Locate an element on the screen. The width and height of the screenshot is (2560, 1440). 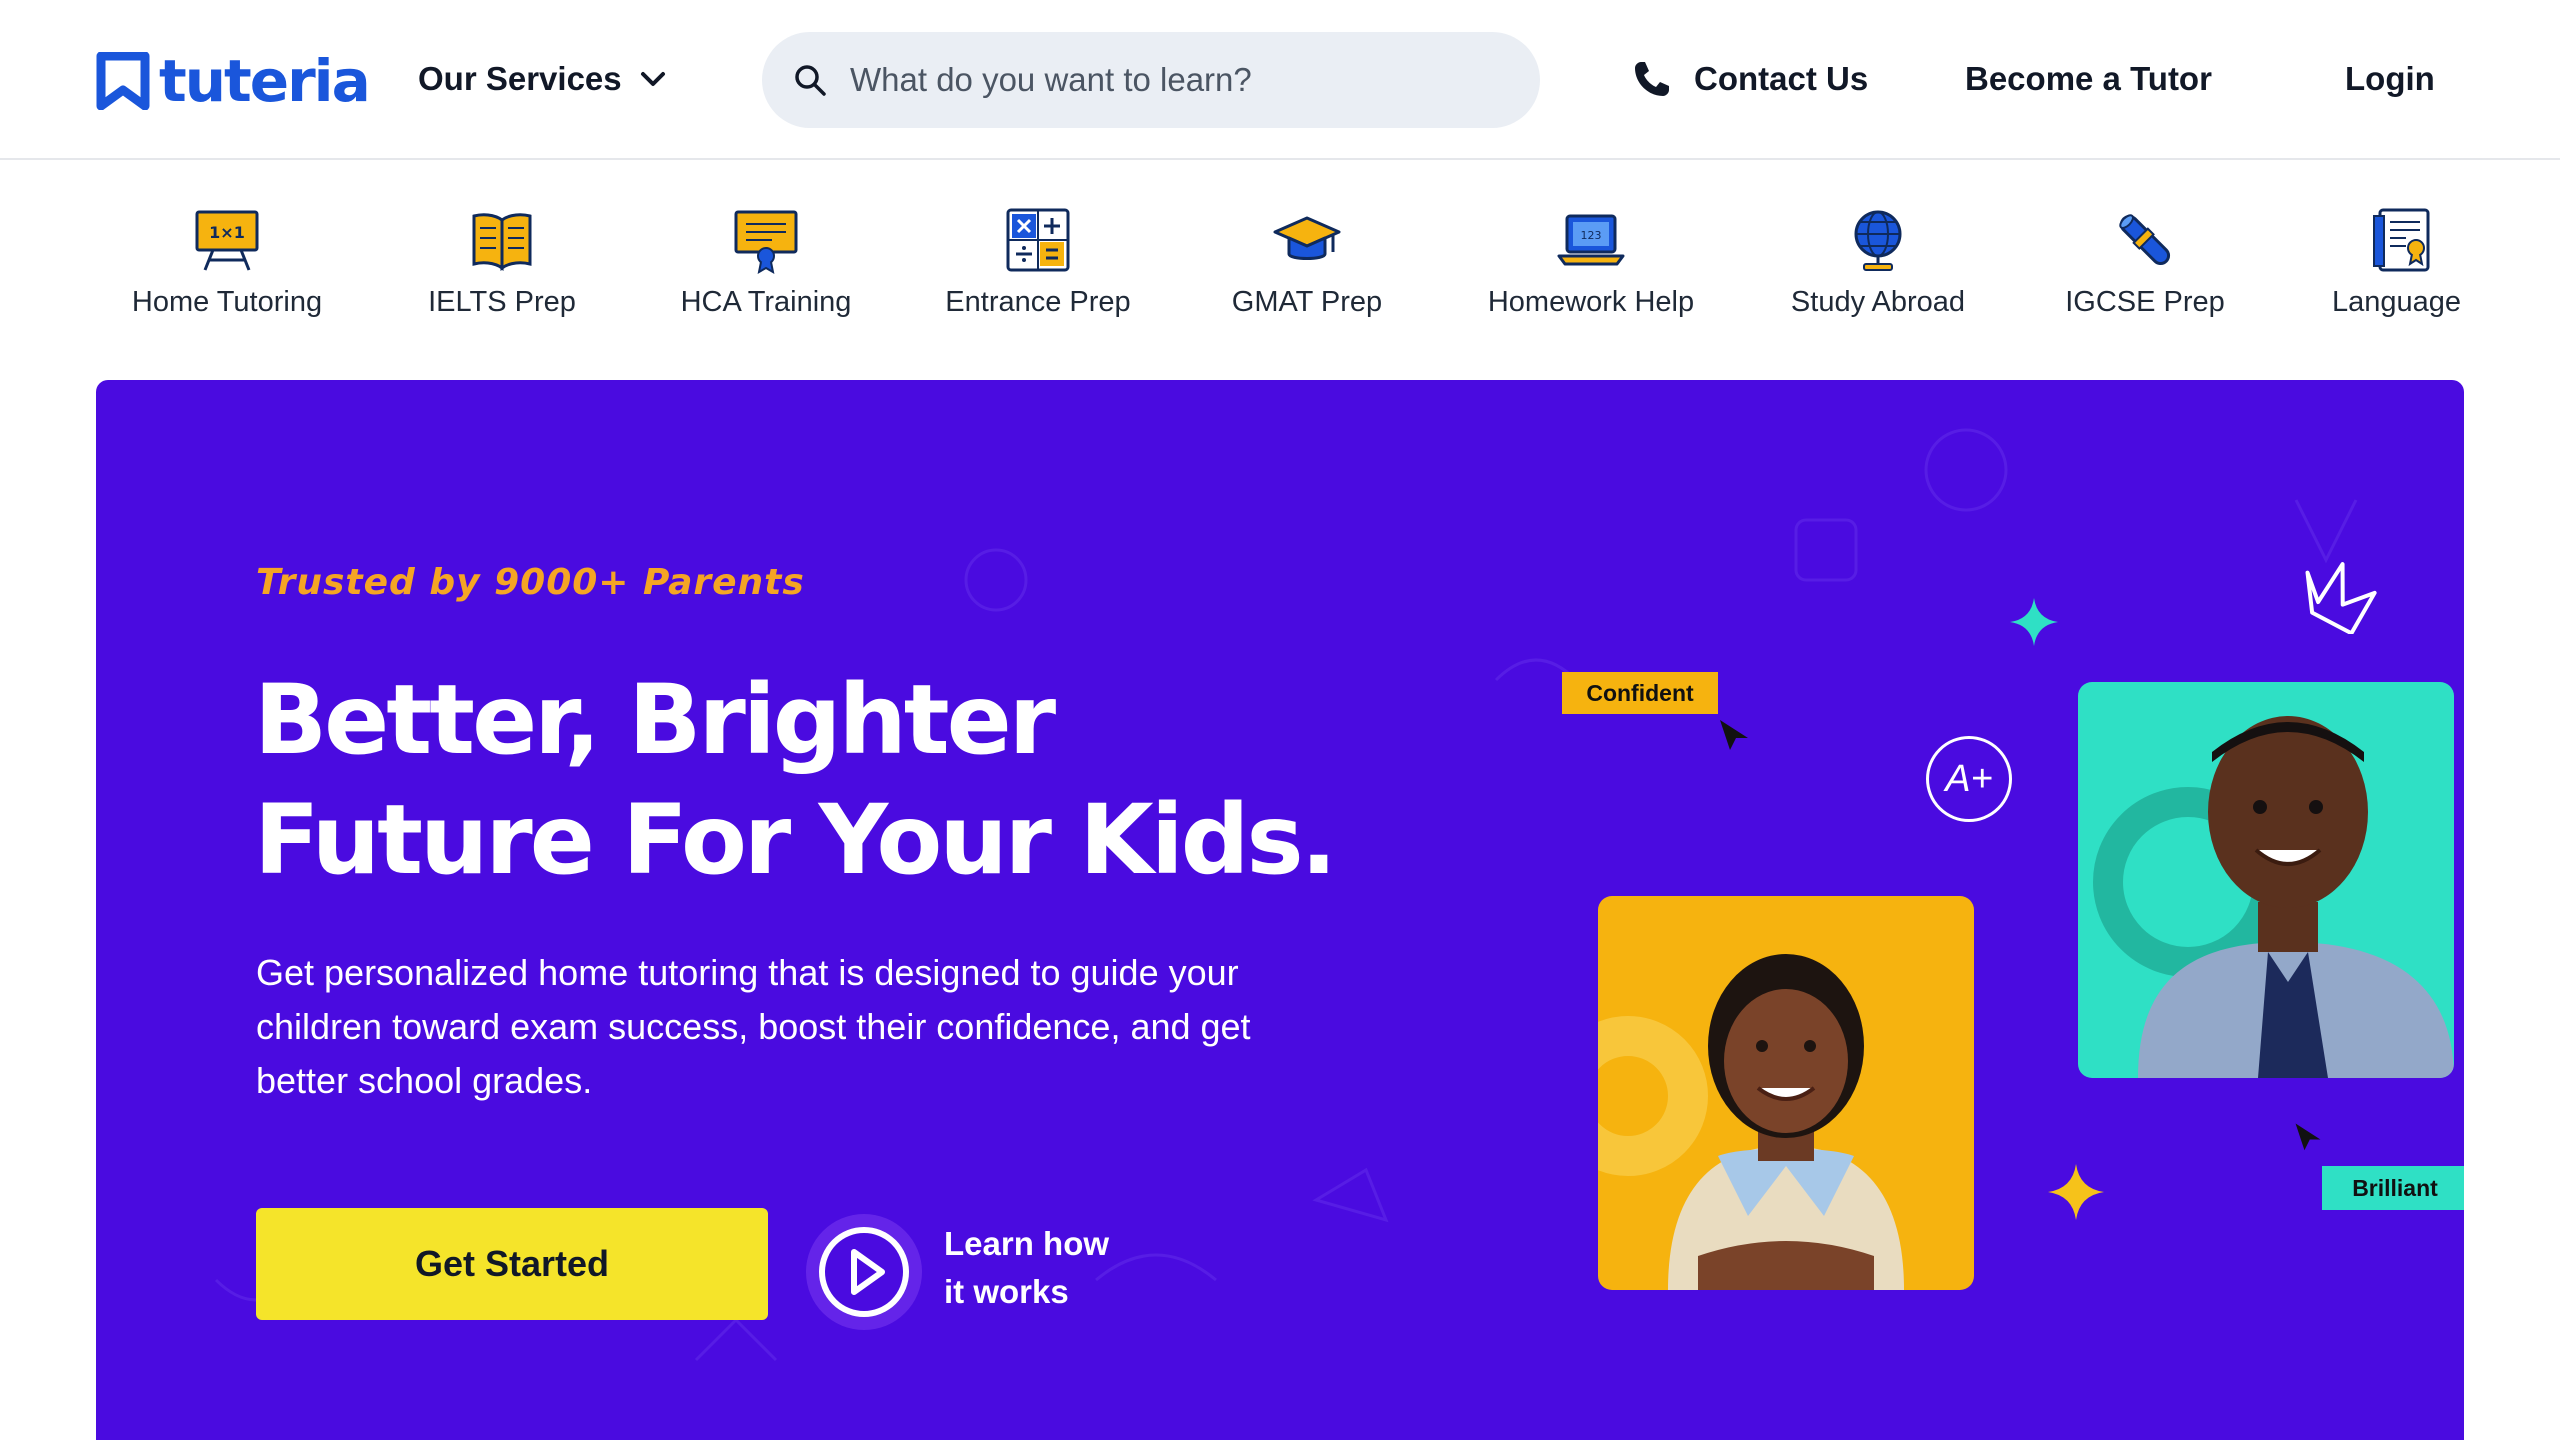
category-label: IGCSE Prep is located at coordinates (2145, 302).